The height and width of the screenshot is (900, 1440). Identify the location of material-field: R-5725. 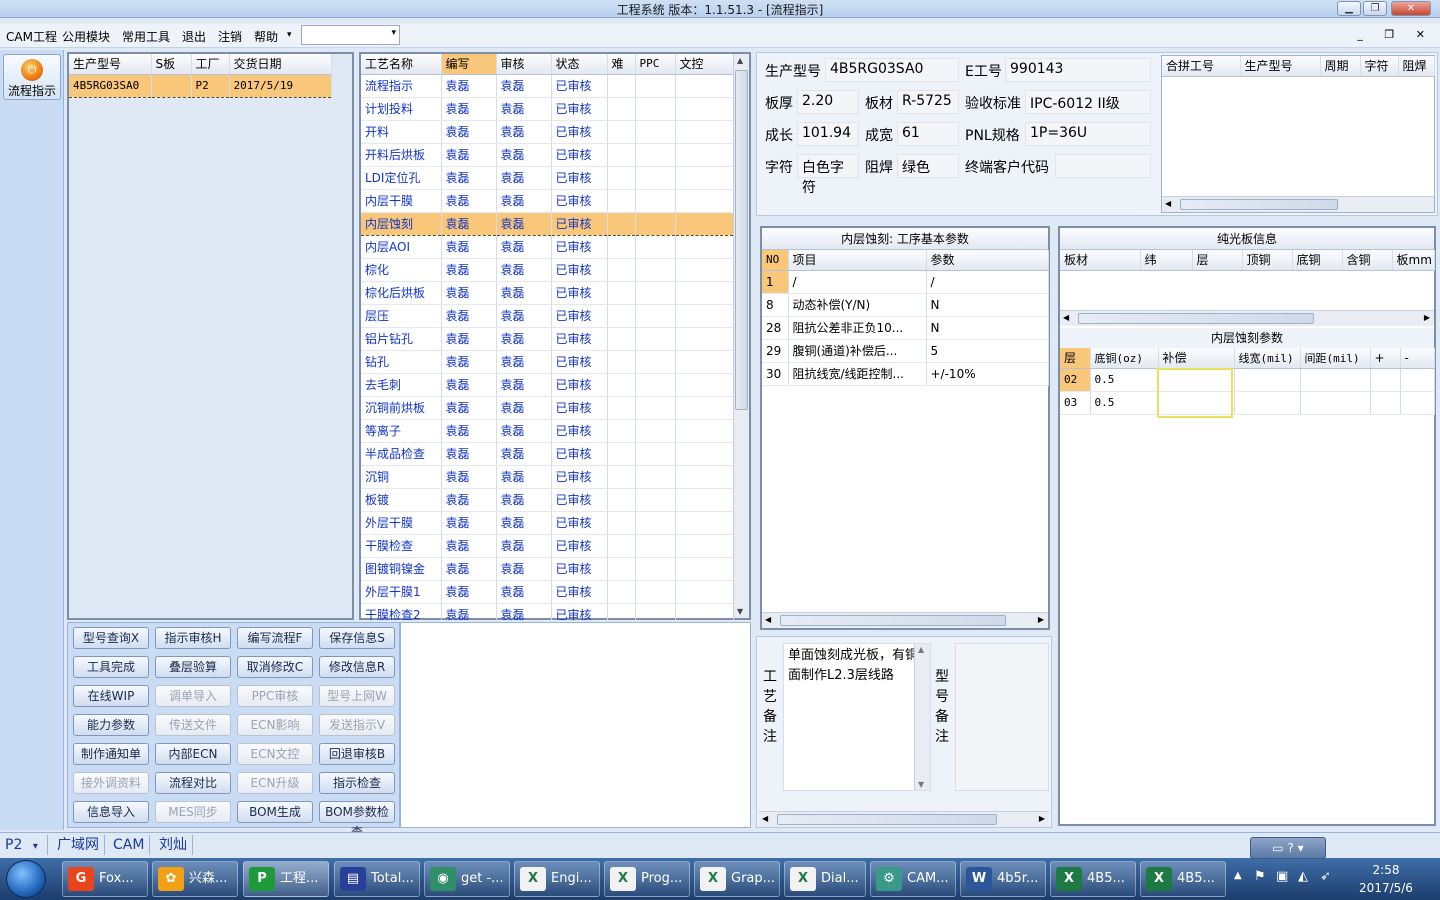
(928, 102).